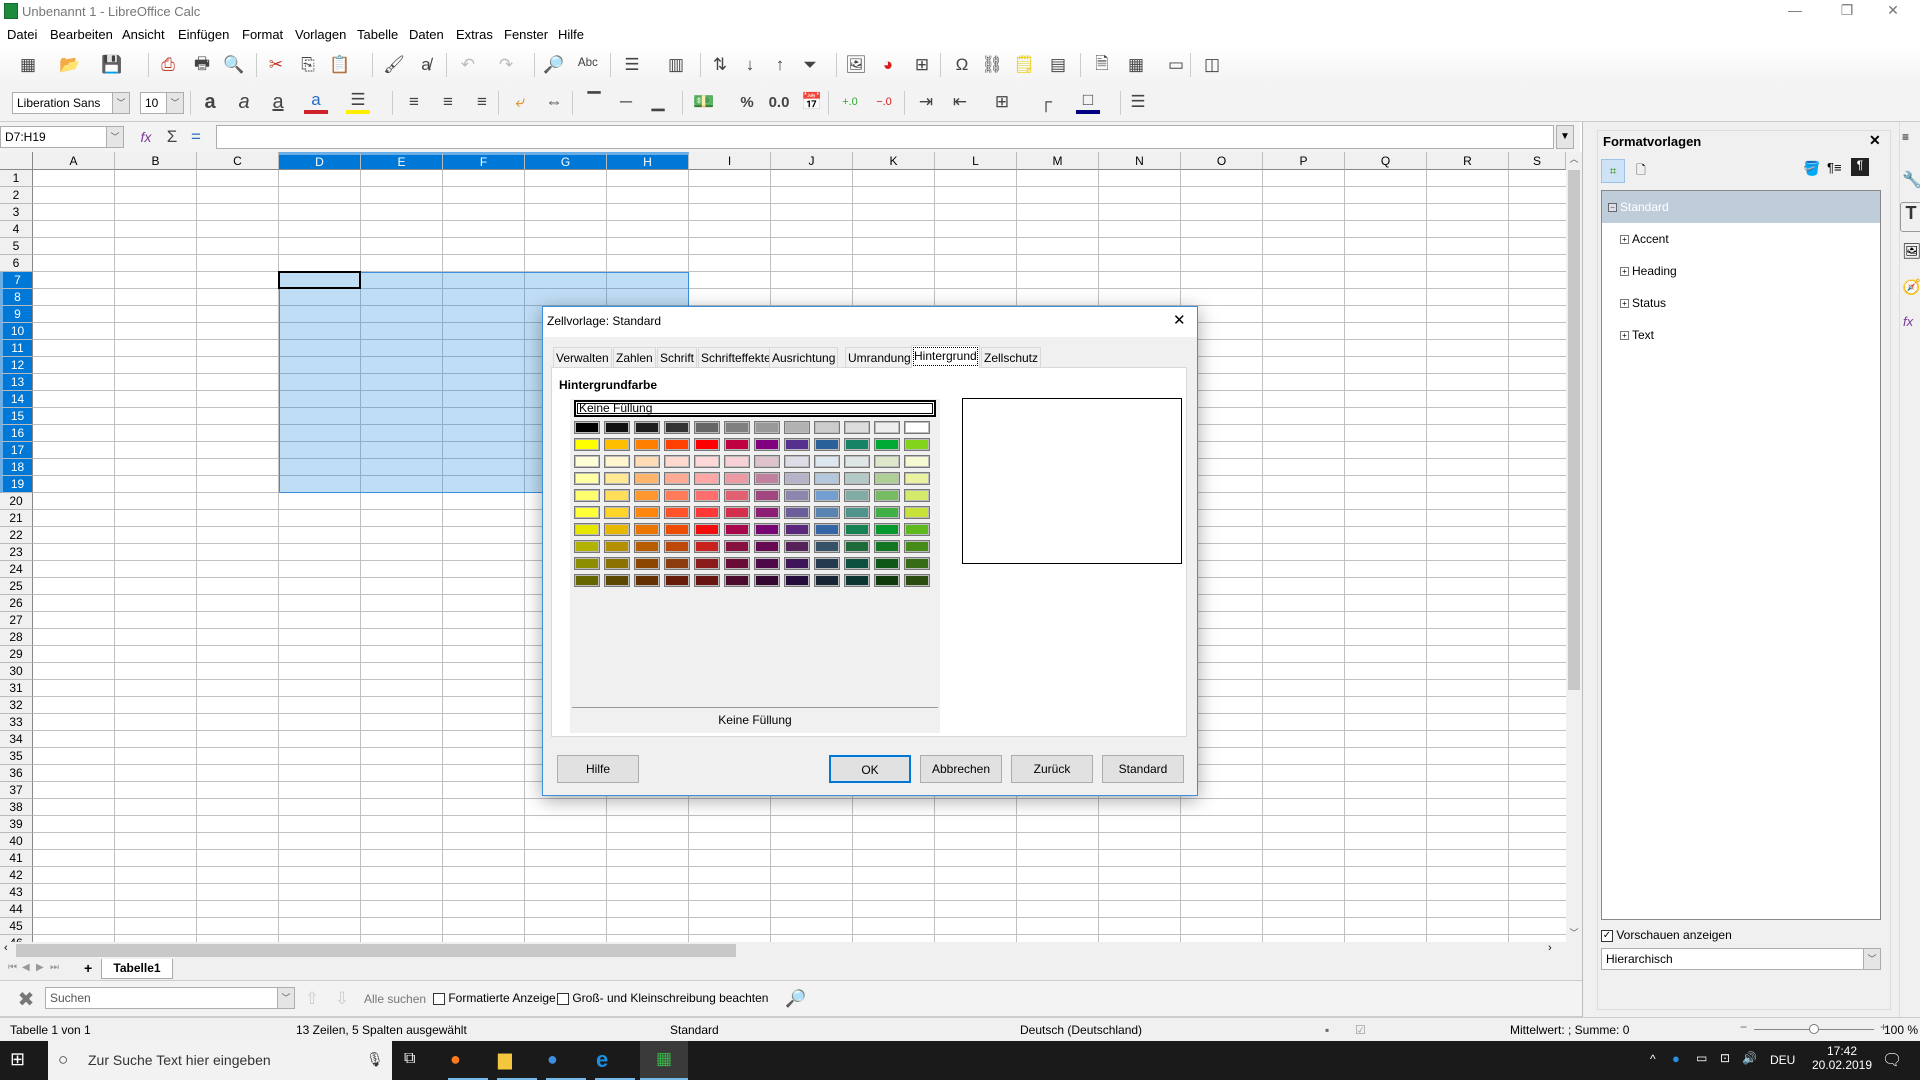  What do you see at coordinates (664, 1060) in the screenshot?
I see `taskbar-libreoffice-calc: ▦` at bounding box center [664, 1060].